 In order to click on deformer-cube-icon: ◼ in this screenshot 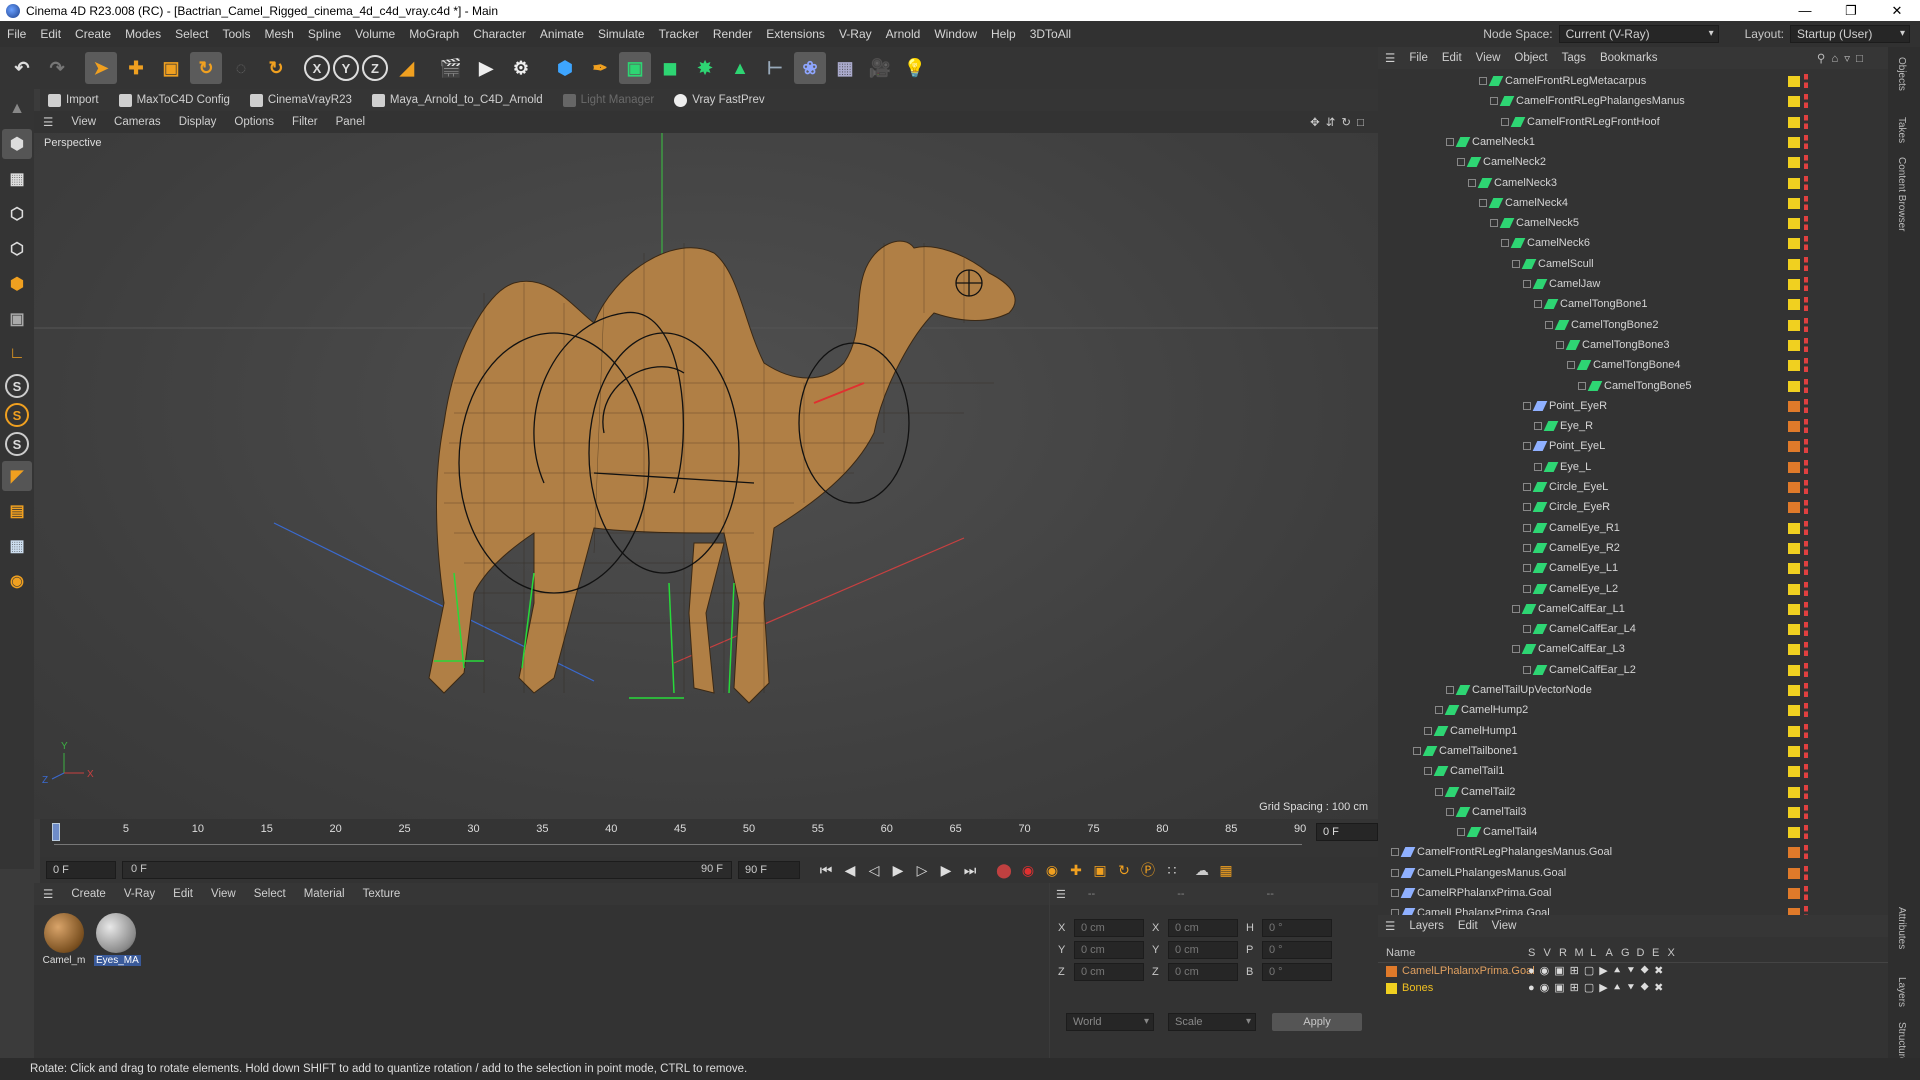, I will do `click(670, 68)`.